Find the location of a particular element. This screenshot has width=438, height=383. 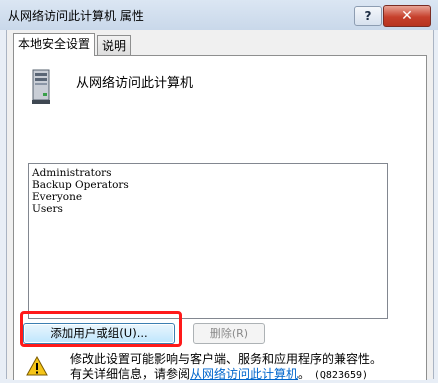

warning-icon is located at coordinates (37, 366).